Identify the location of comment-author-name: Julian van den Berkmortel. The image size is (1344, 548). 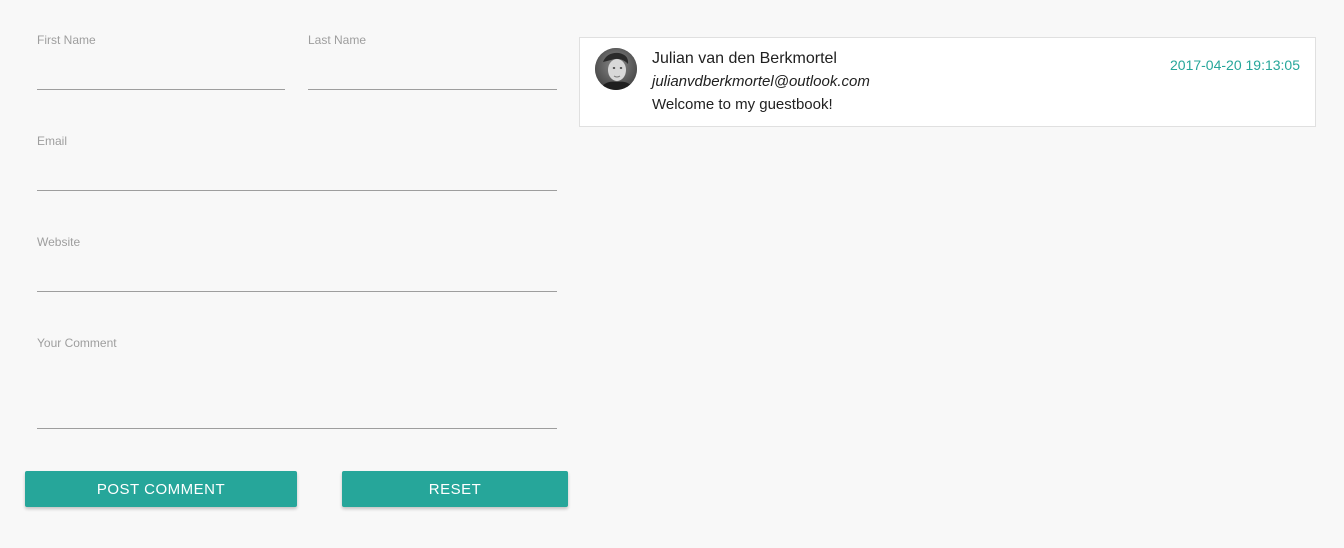
(744, 58).